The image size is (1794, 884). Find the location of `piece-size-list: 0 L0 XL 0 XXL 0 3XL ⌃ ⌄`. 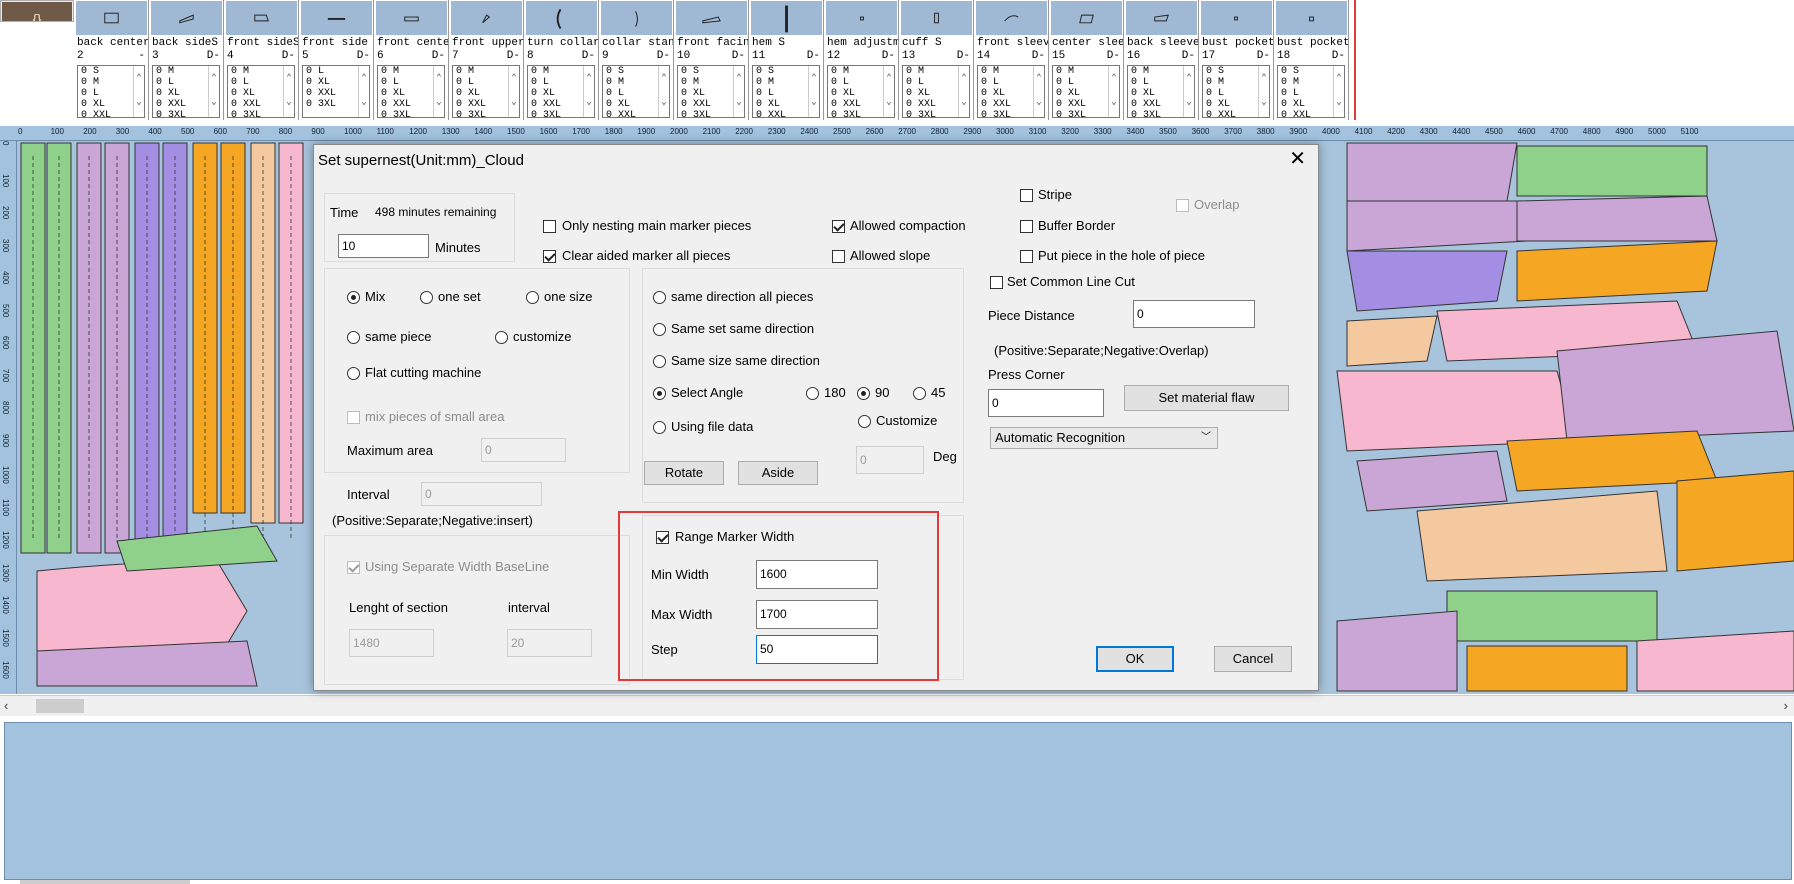

piece-size-list: 0 L0 XL 0 XXL 0 3XL ⌃ ⌄ is located at coordinates (336, 91).